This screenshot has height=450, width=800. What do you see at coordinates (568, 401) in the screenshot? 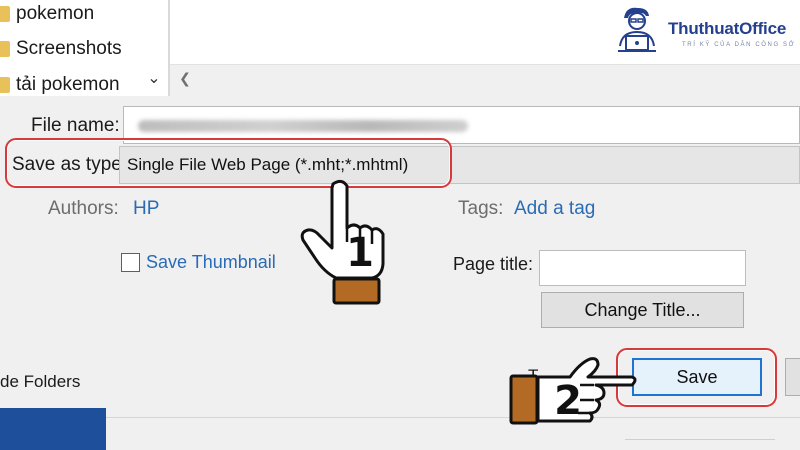
I see `step-number-2: 2` at bounding box center [568, 401].